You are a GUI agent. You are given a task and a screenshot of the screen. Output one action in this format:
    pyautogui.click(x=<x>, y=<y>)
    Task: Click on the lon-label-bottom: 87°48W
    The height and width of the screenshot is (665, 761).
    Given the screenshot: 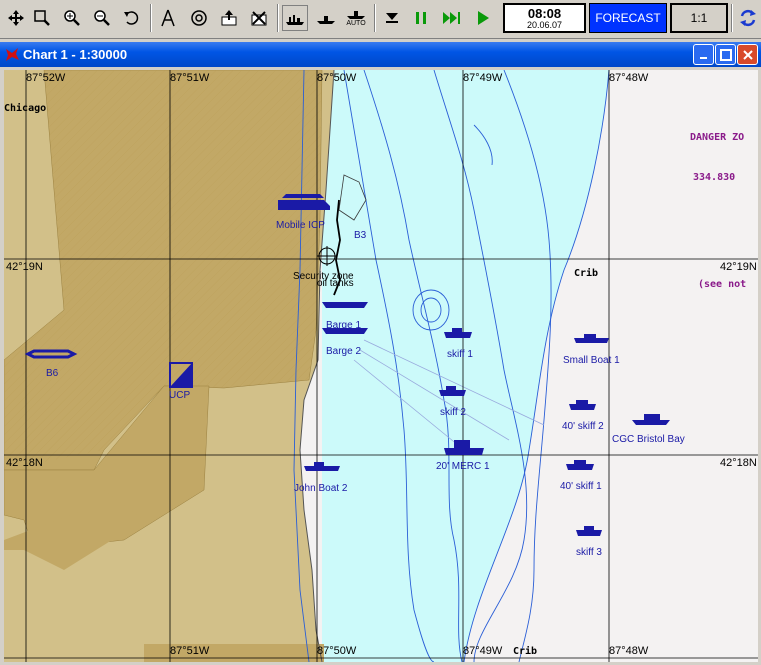 What is the action you would take?
    pyautogui.click(x=629, y=651)
    